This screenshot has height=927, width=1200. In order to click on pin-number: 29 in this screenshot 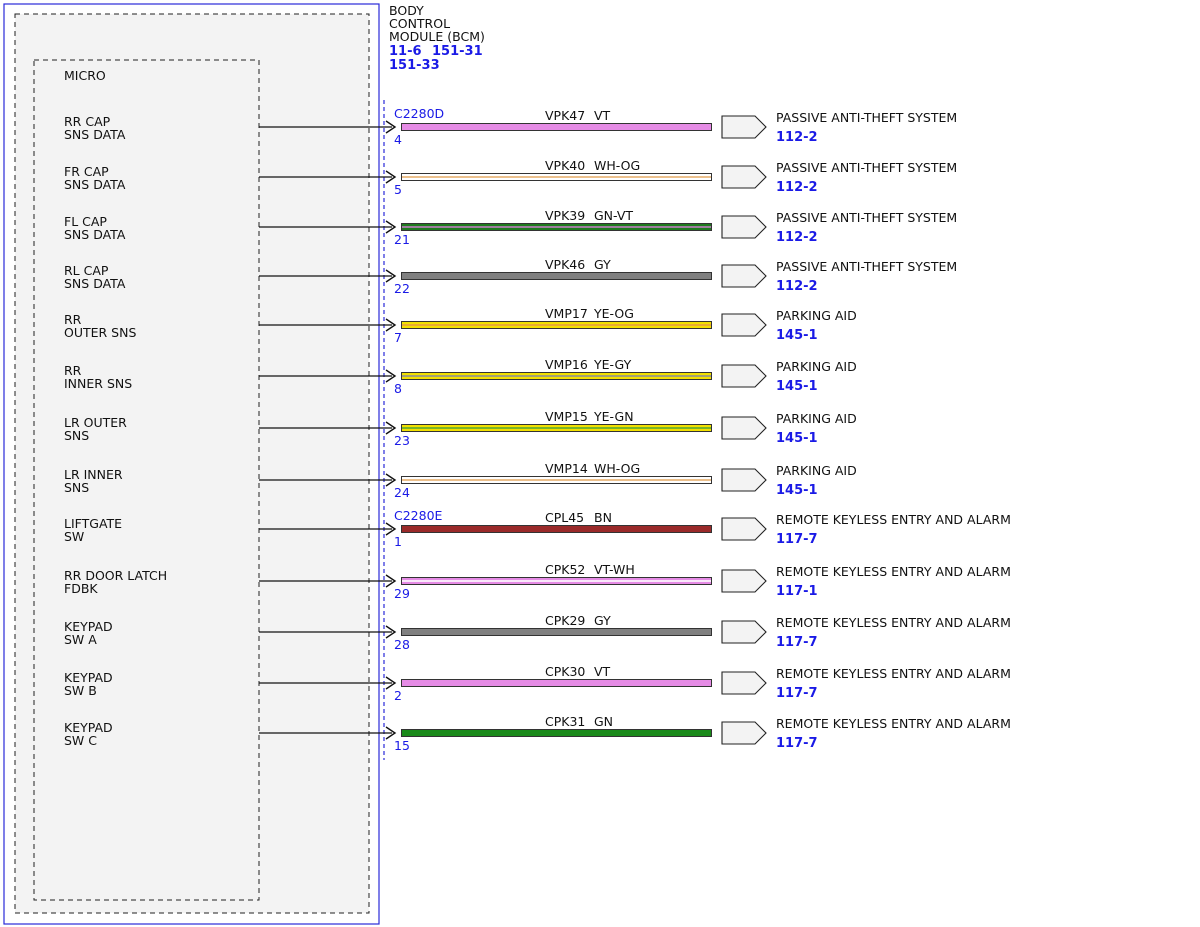, I will do `click(402, 593)`.